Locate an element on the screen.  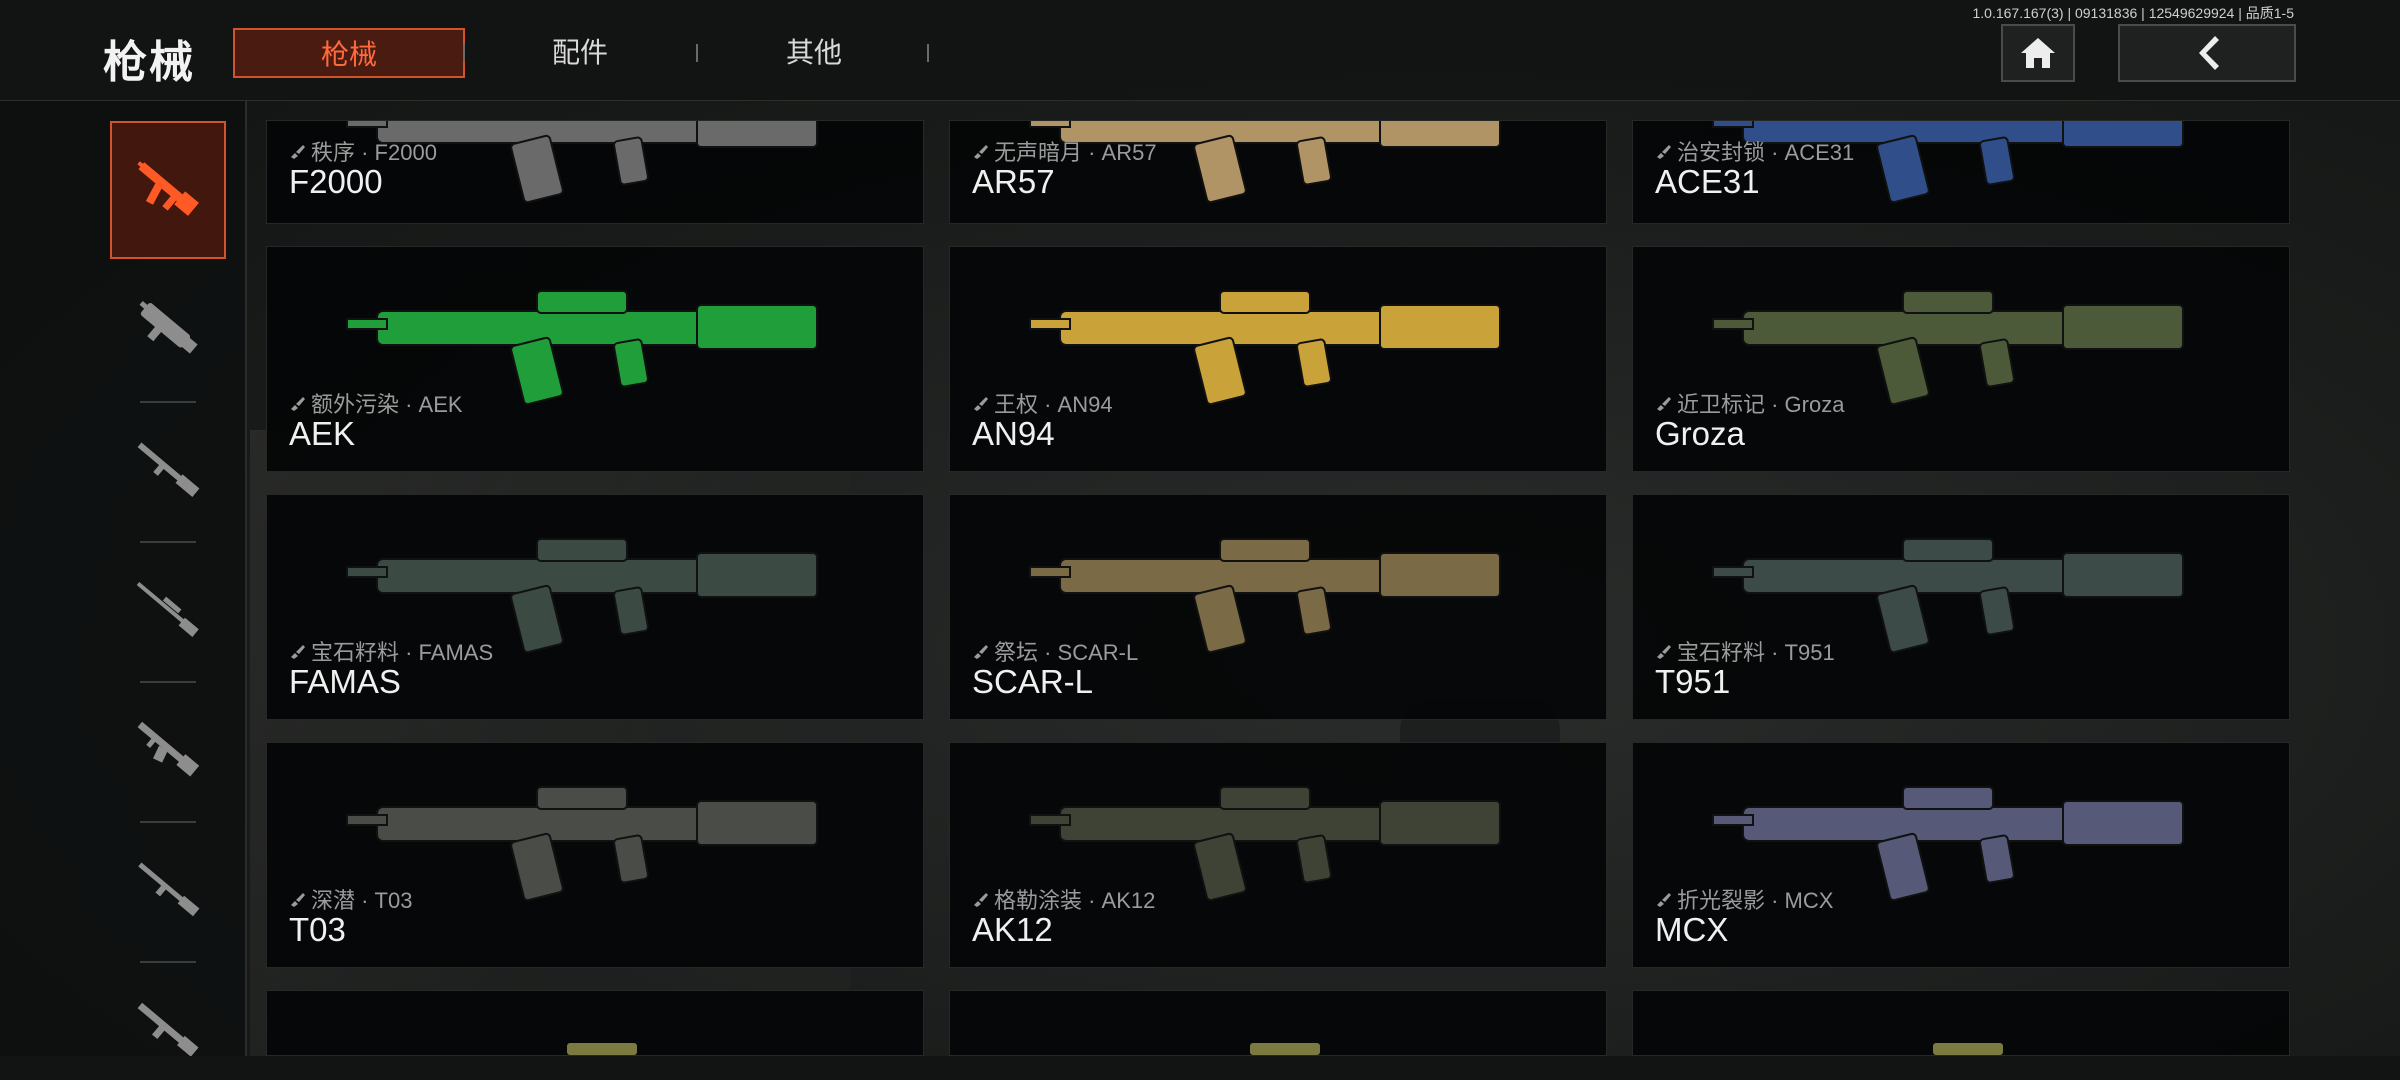
weapon-card: 宝石籽料 · T951 T951 is located at coordinates (1961, 607).